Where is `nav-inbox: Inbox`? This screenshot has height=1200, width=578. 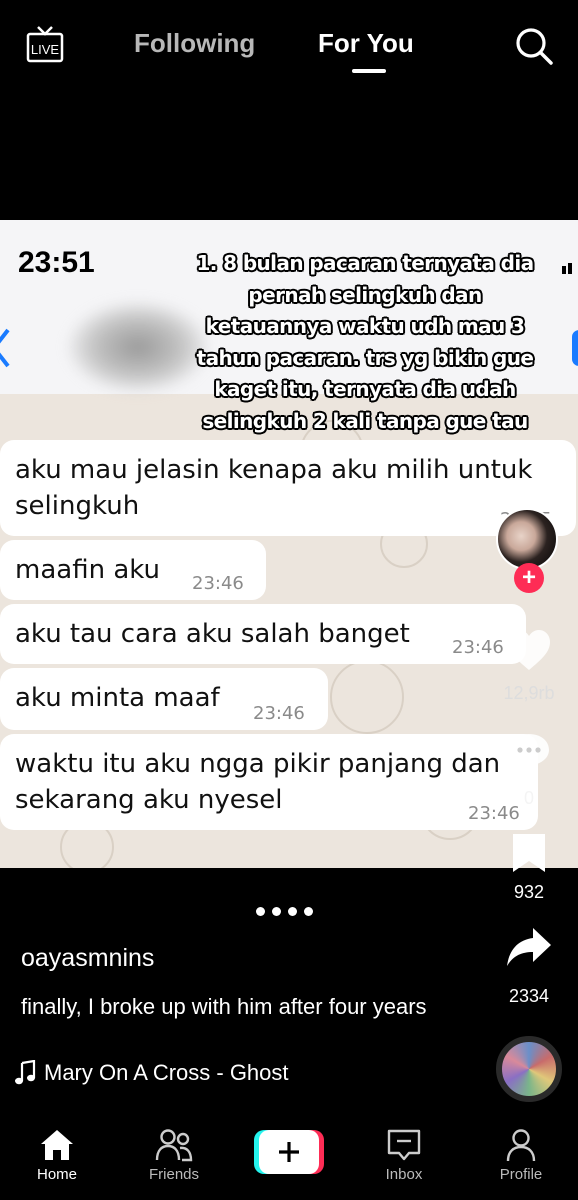 nav-inbox: Inbox is located at coordinates (404, 1155).